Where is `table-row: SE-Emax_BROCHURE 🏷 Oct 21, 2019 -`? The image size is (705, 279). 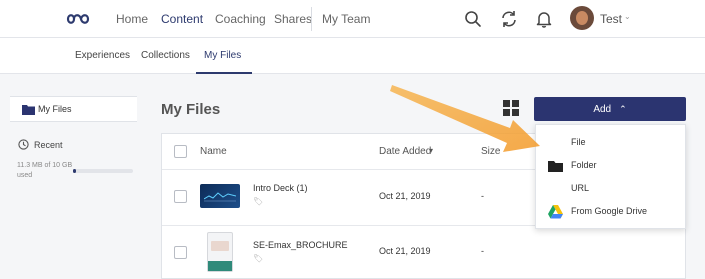
table-row: SE-Emax_BROCHURE 🏷 Oct 21, 2019 - is located at coordinates (423, 252).